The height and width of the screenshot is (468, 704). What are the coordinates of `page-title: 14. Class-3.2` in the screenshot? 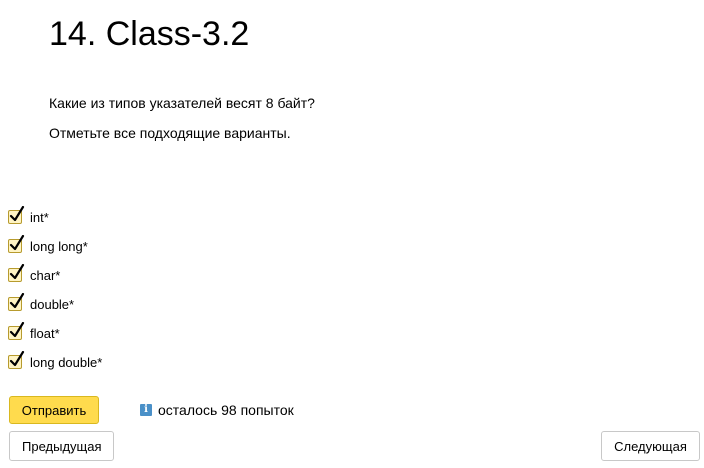 It's located at (149, 34).